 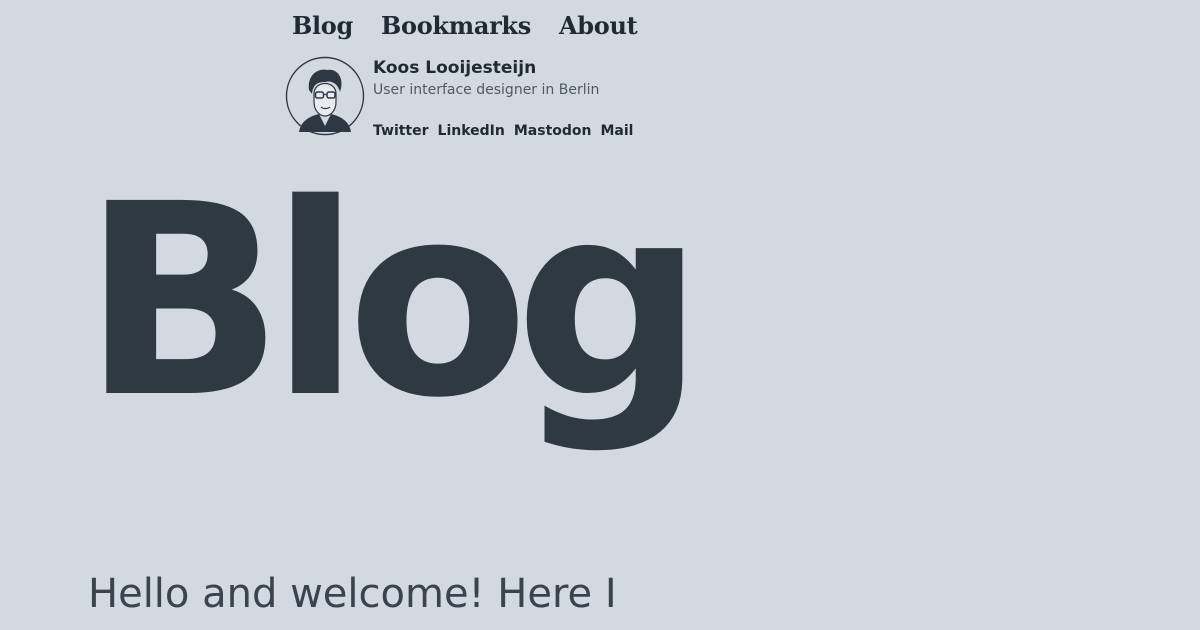 I want to click on nav-link-blog: Blog, so click(x=322, y=26).